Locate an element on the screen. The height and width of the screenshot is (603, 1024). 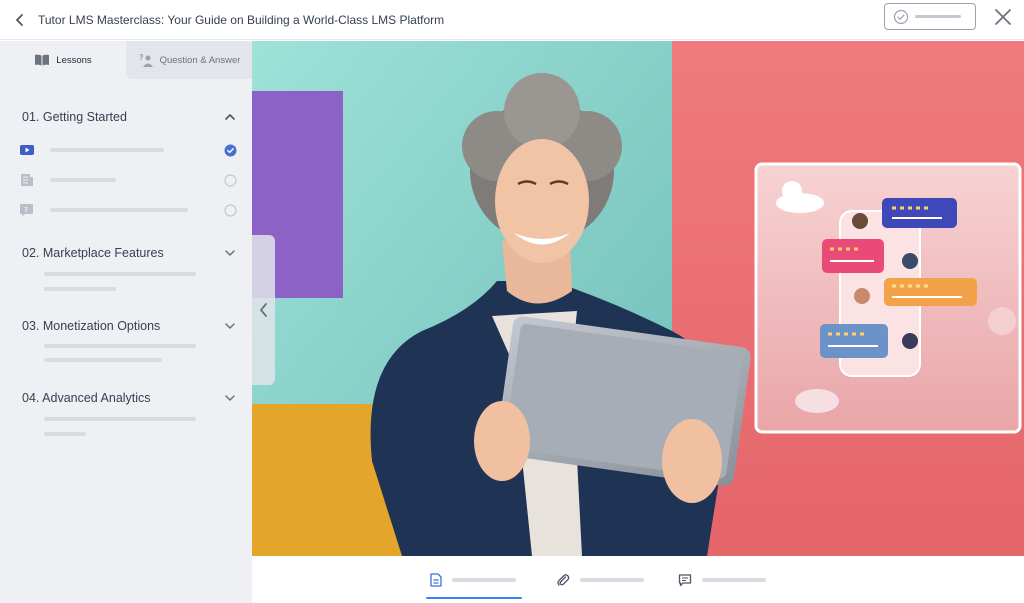
check-circle-icon is located at coordinates (901, 16).